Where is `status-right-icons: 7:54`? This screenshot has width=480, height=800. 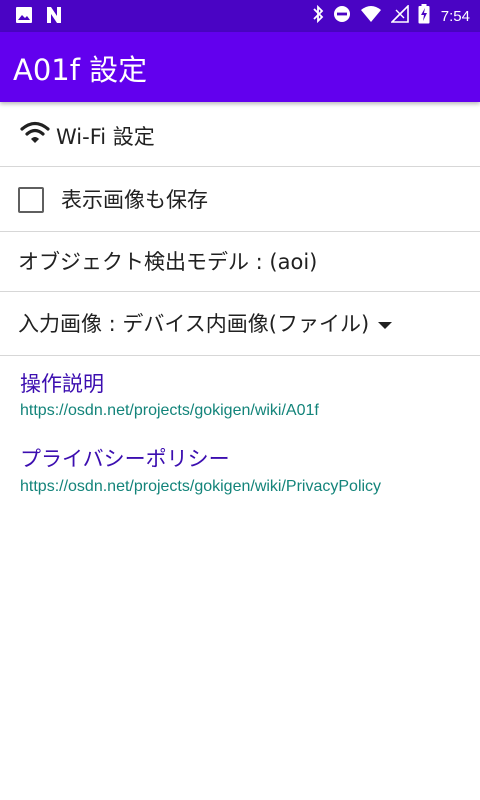
status-right-icons: 7:54 is located at coordinates (391, 16).